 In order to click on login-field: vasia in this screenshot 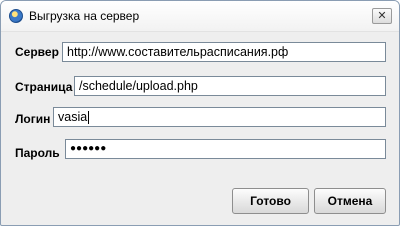, I will do `click(219, 117)`.